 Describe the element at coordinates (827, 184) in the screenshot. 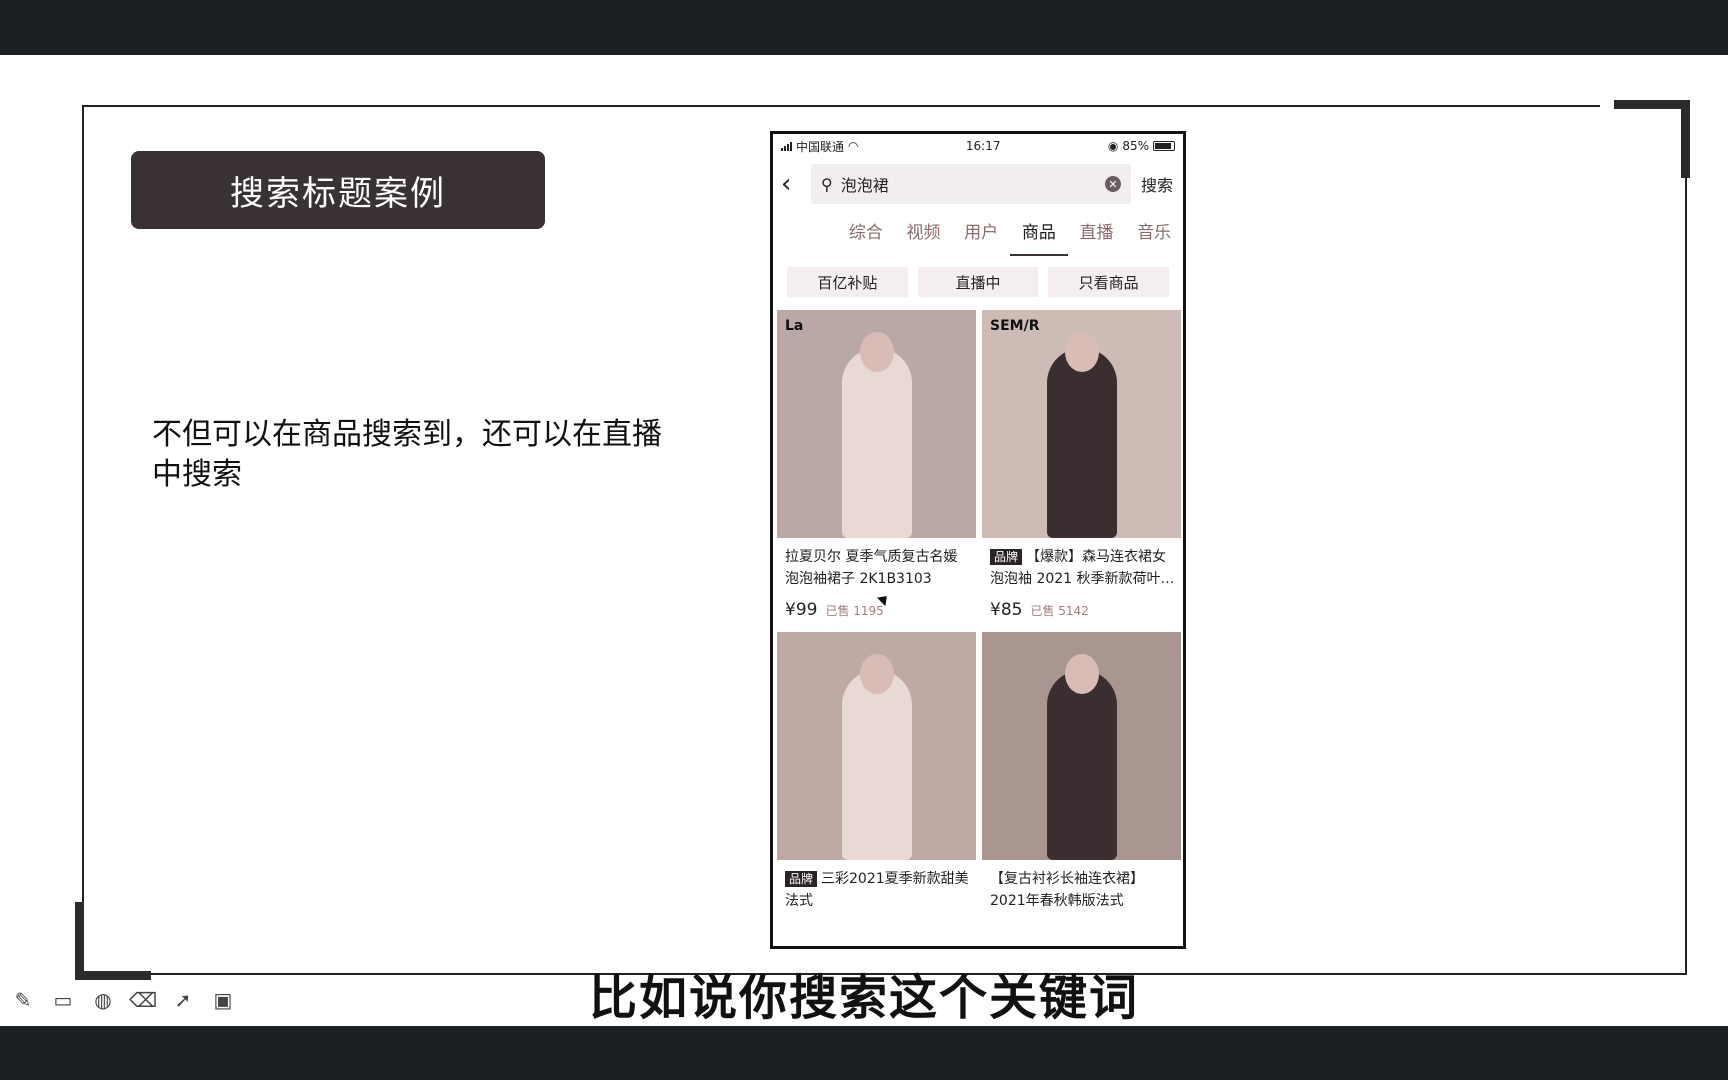

I see `search-icon: ⚲` at that location.